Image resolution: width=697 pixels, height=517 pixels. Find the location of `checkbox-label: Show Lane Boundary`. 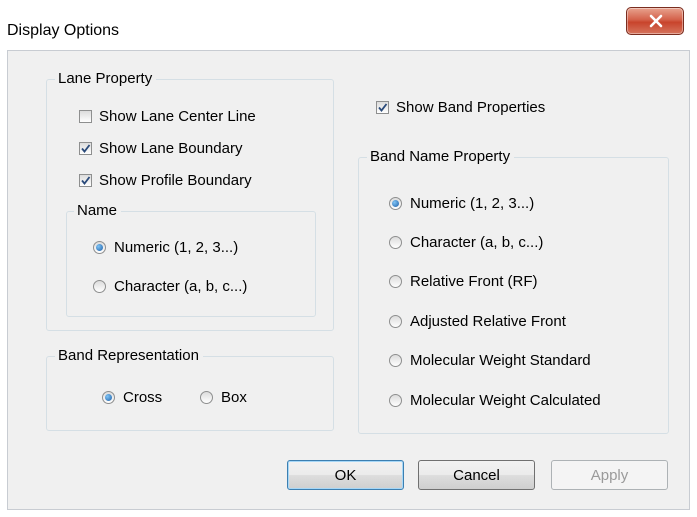

checkbox-label: Show Lane Boundary is located at coordinates (171, 148).